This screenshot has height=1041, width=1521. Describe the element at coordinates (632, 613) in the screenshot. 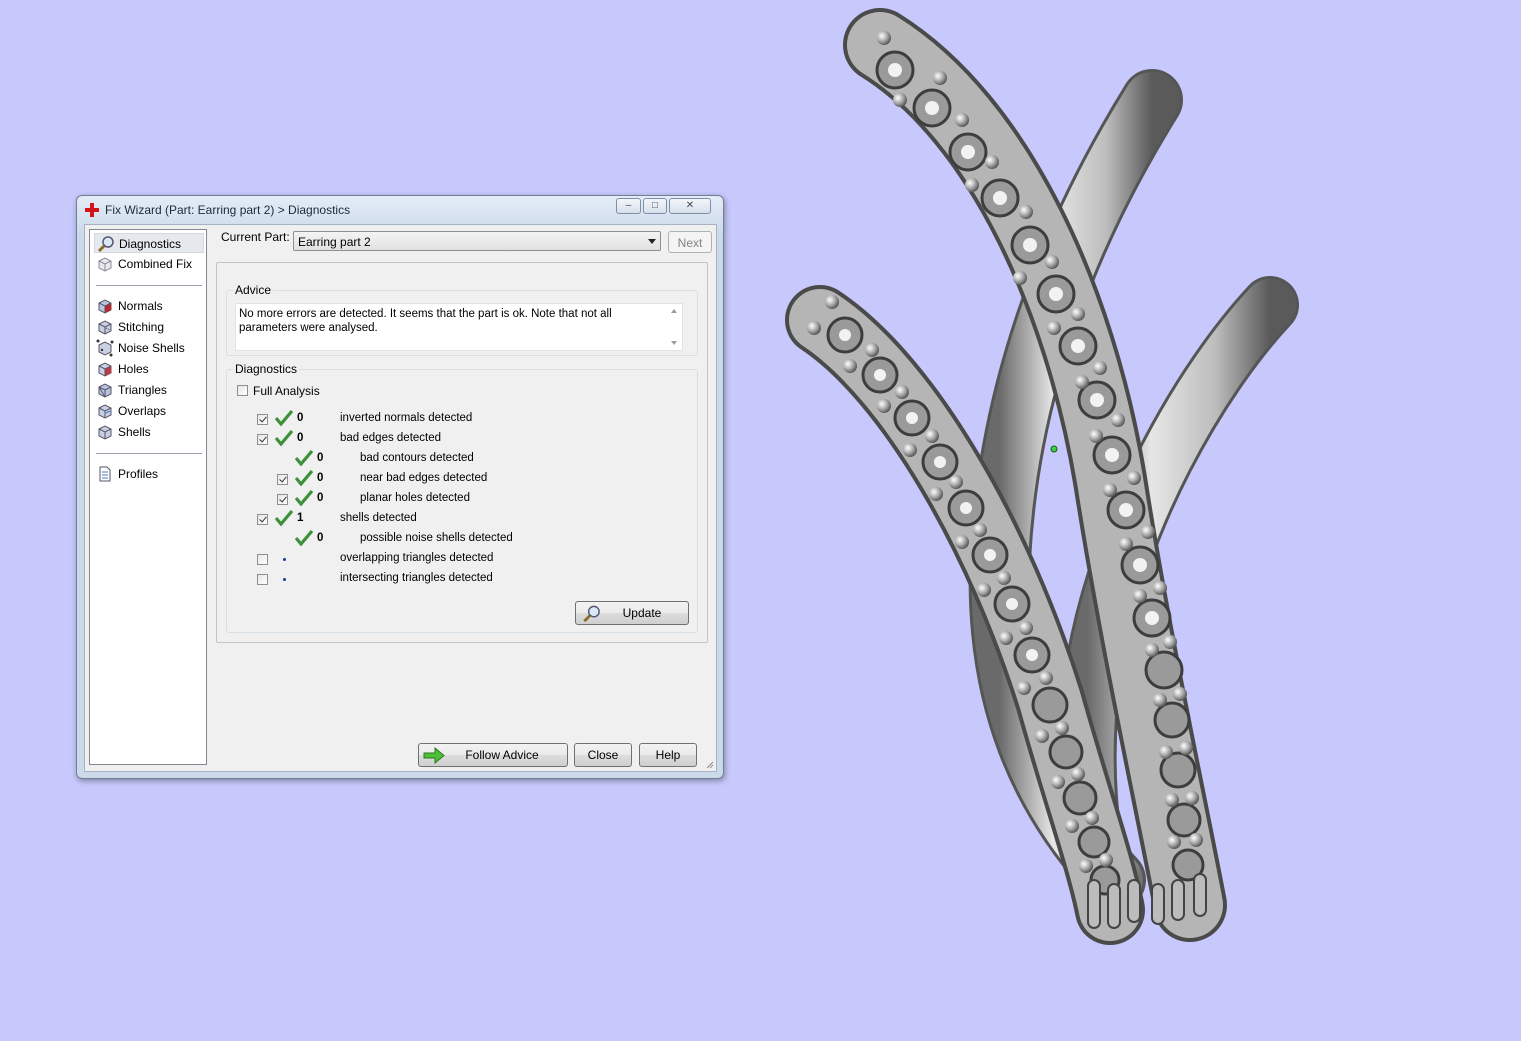

I see `update-button: Update` at that location.